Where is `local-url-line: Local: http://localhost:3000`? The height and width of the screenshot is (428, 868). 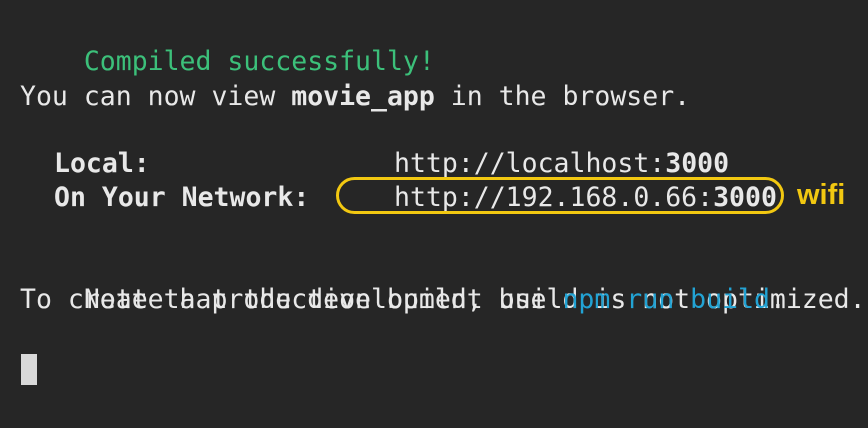
local-url-line: Local: http://localhost:3000 is located at coordinates (374, 164).